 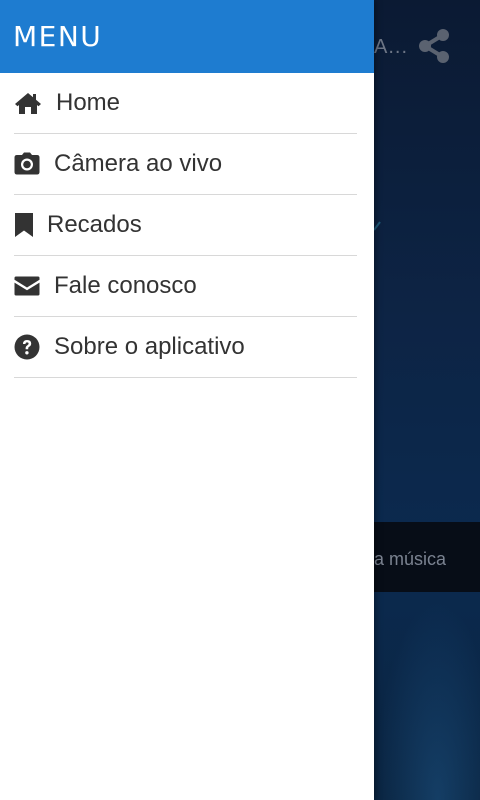 What do you see at coordinates (28, 164) in the screenshot?
I see `camera-icon` at bounding box center [28, 164].